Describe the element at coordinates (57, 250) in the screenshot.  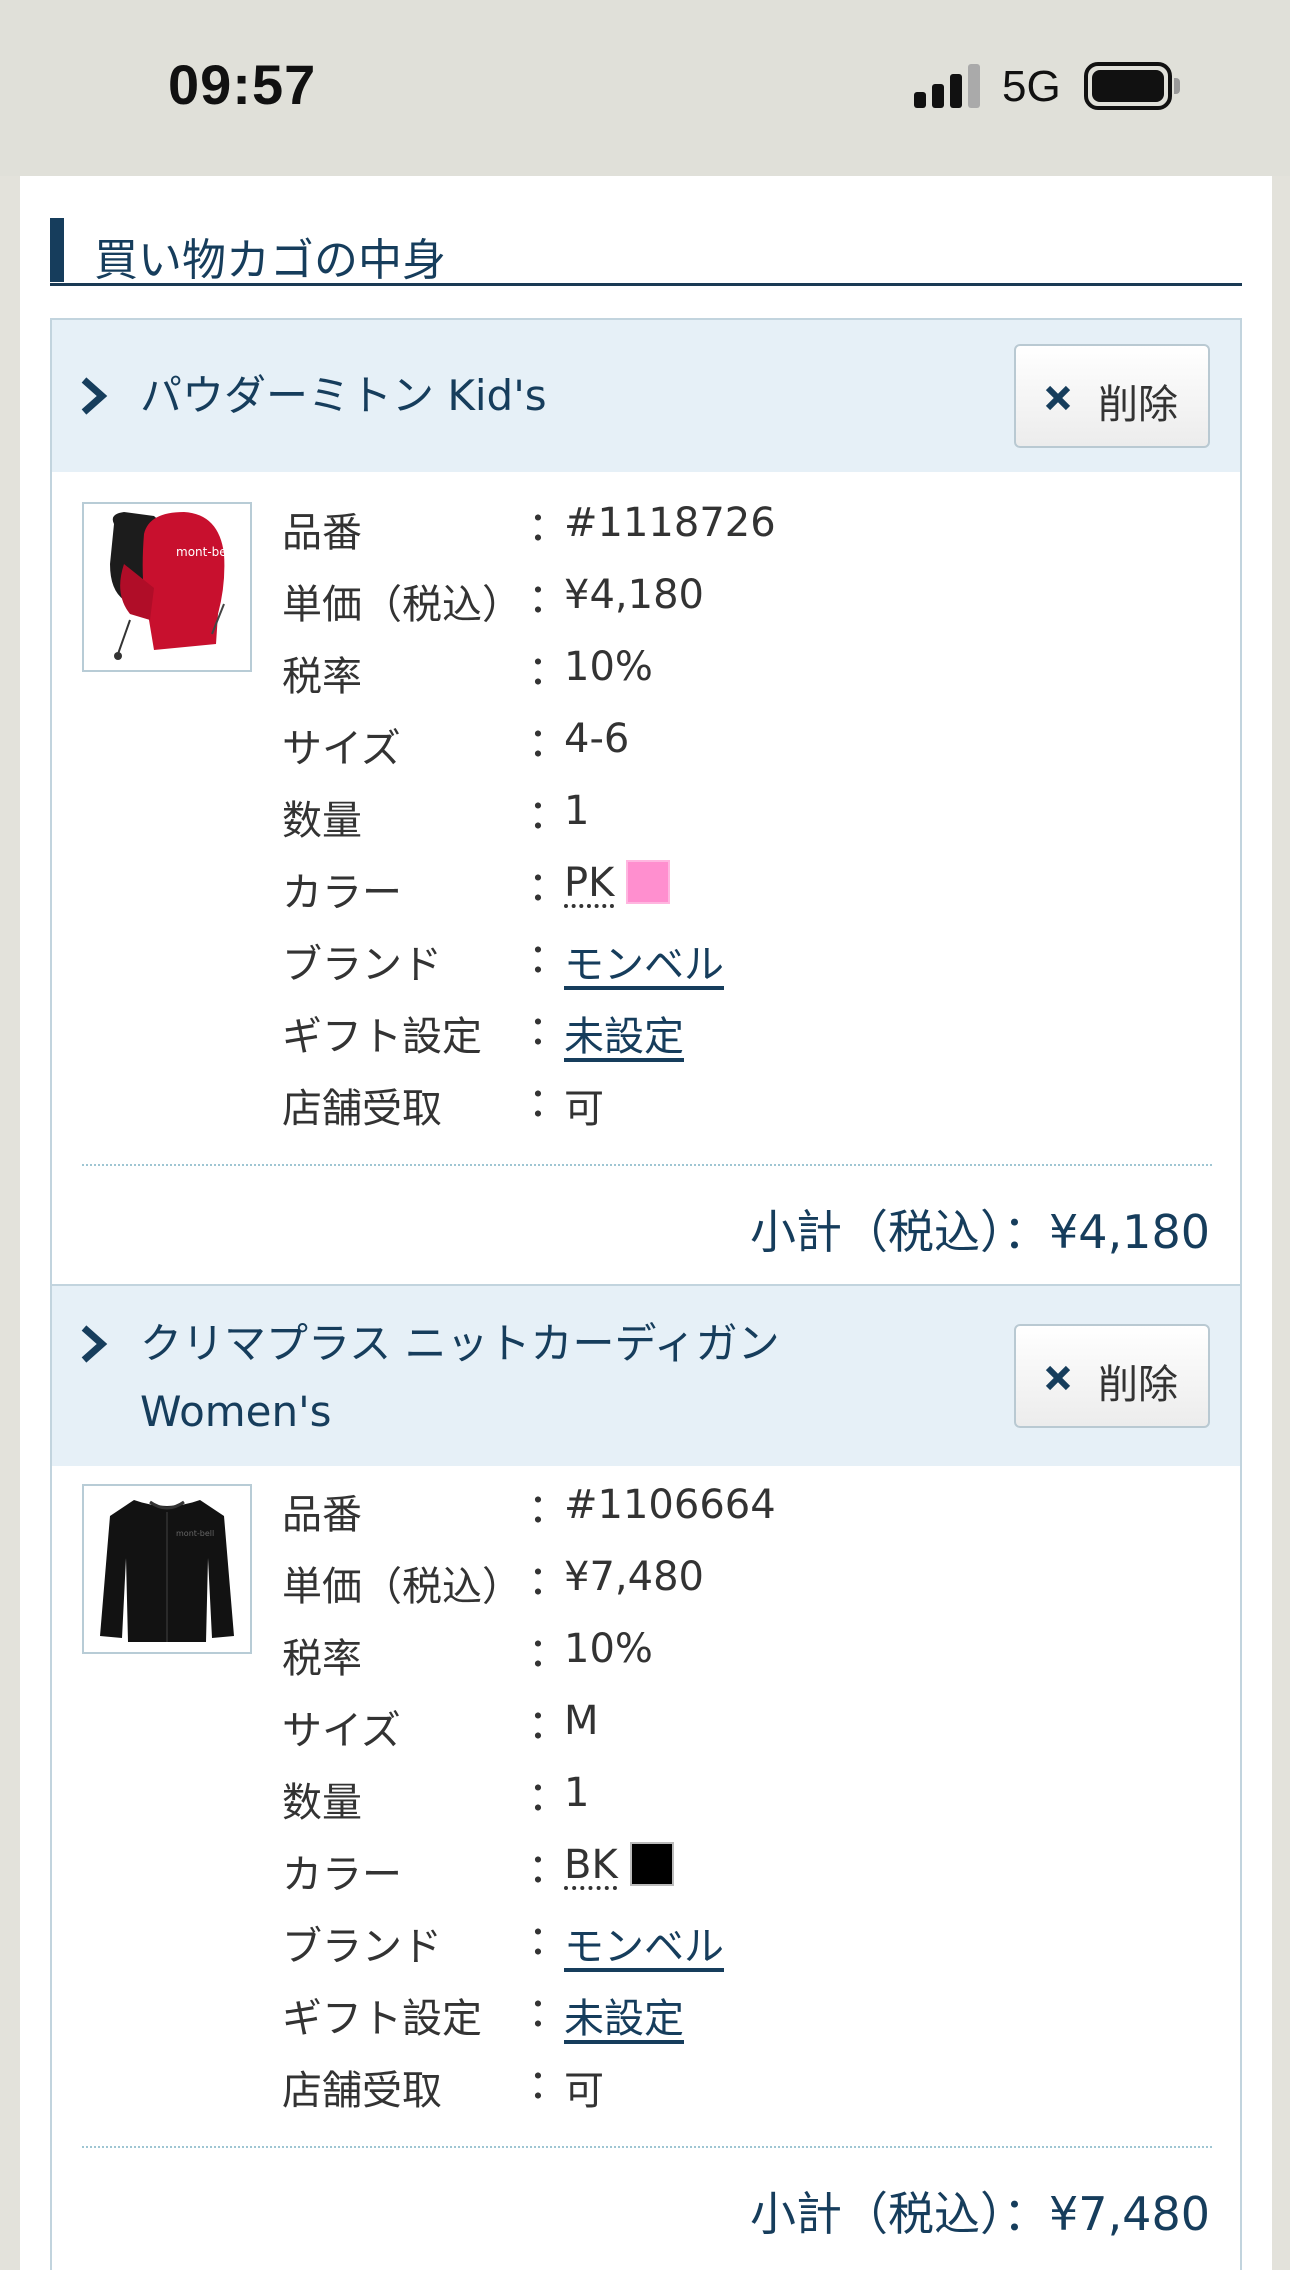
I see `title-accent-bar` at that location.